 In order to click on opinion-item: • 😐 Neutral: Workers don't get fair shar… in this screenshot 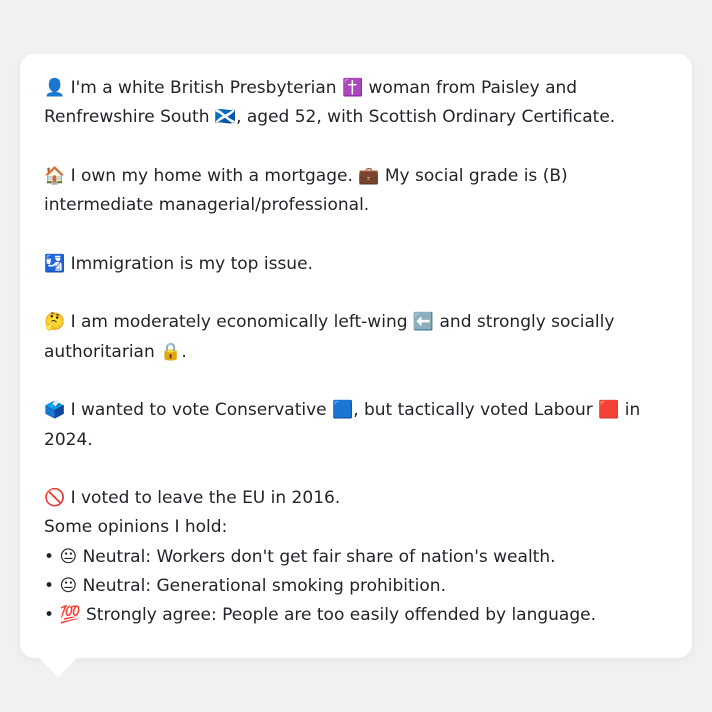, I will do `click(356, 557)`.